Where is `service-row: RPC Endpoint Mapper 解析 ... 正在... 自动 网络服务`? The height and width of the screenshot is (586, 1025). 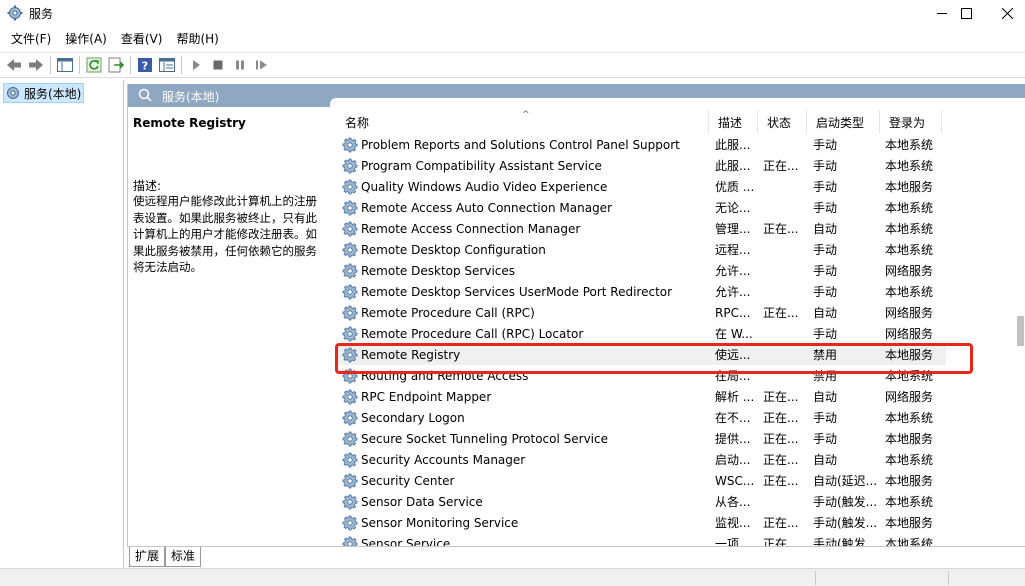 service-row: RPC Endpoint Mapper 解析 ... 正在... 自动 网络服务 is located at coordinates (641, 396).